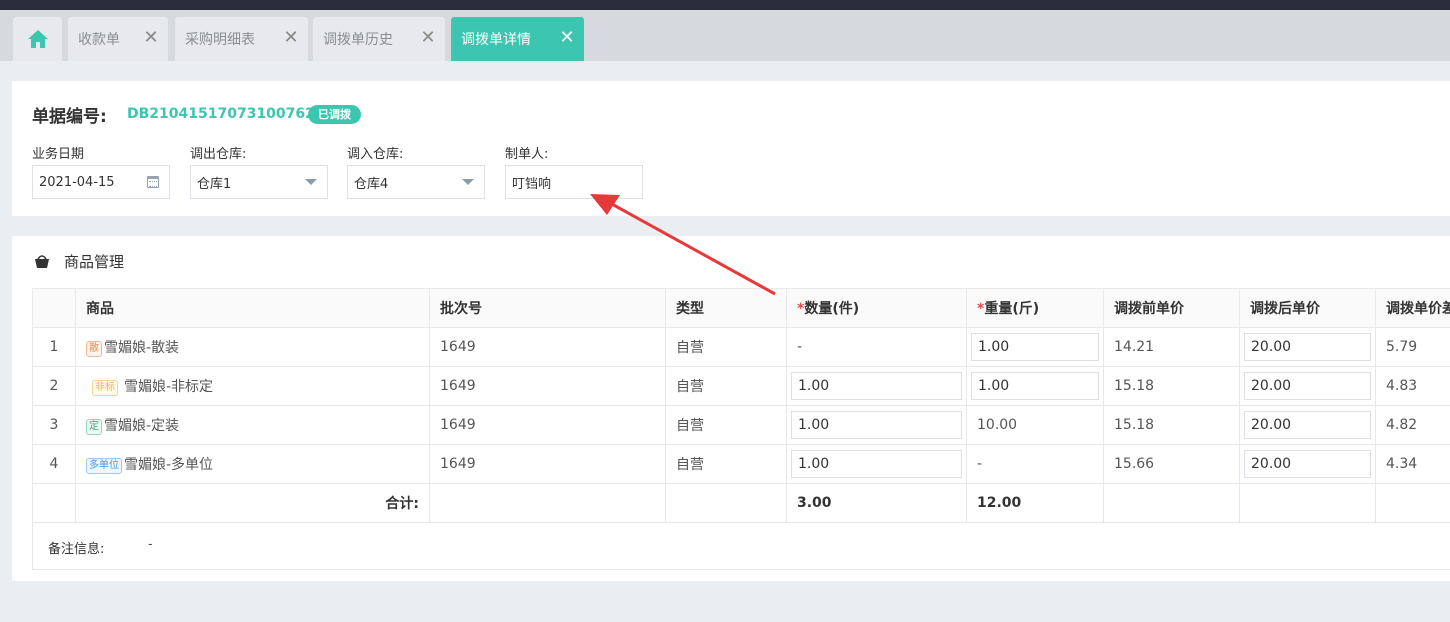 The image size is (1450, 622). Describe the element at coordinates (104, 466) in the screenshot. I see `product-tag: 多单位` at that location.